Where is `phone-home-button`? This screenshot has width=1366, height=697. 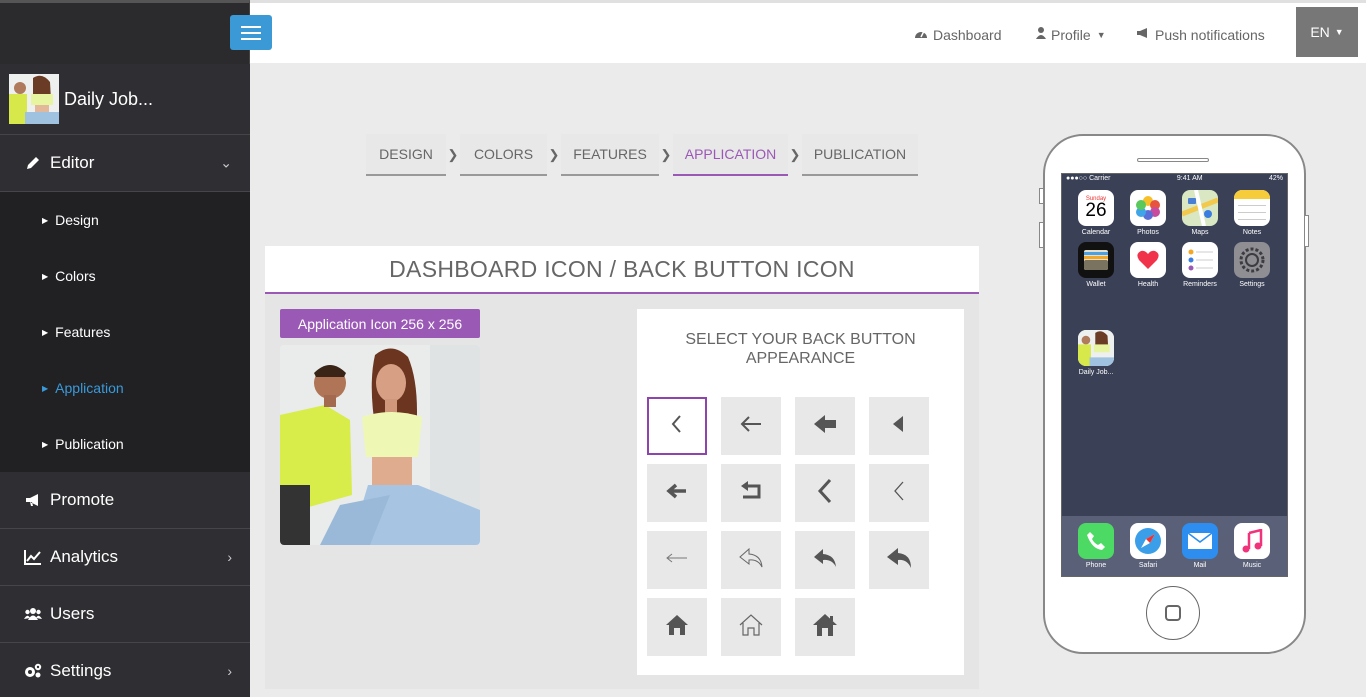 phone-home-button is located at coordinates (1173, 613).